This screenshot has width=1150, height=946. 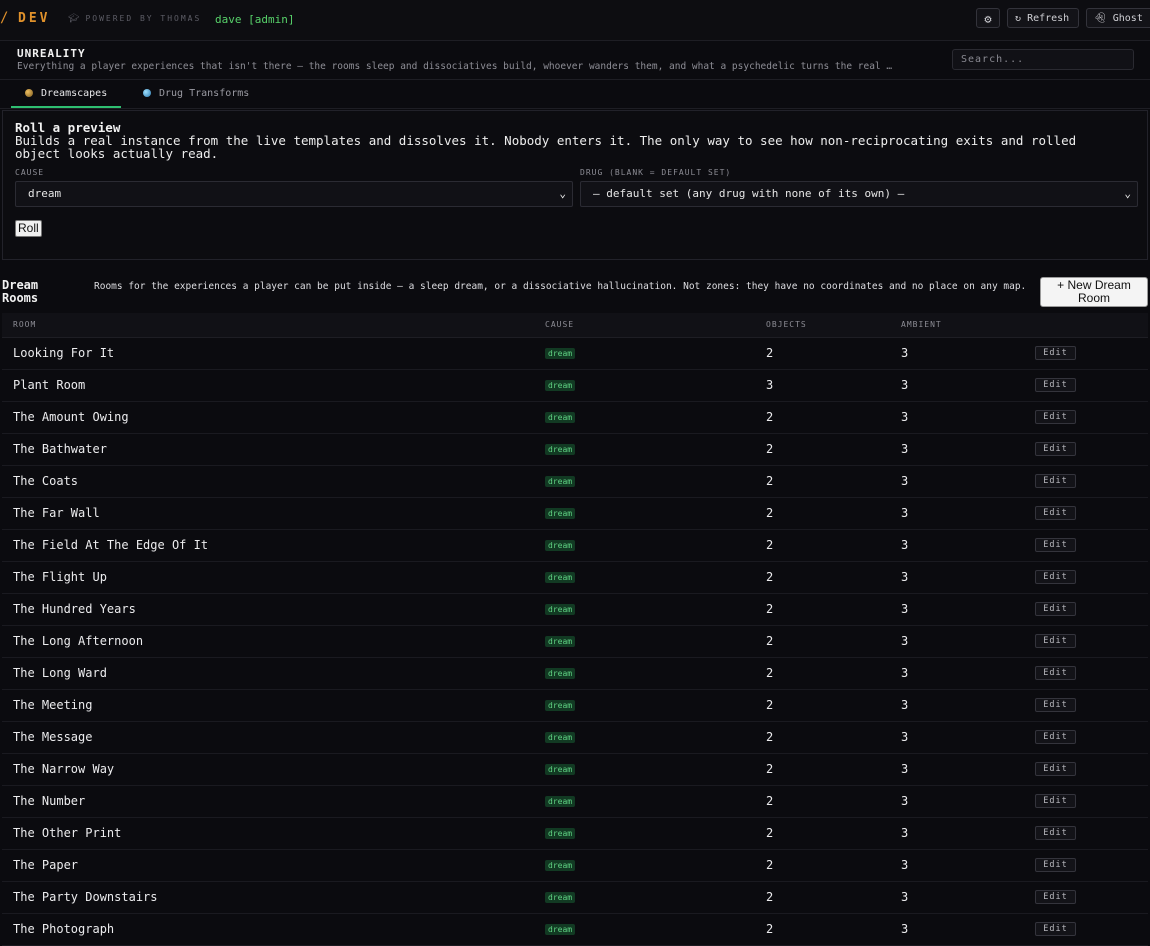 I want to click on room-name: The Flight Up, so click(x=60, y=577).